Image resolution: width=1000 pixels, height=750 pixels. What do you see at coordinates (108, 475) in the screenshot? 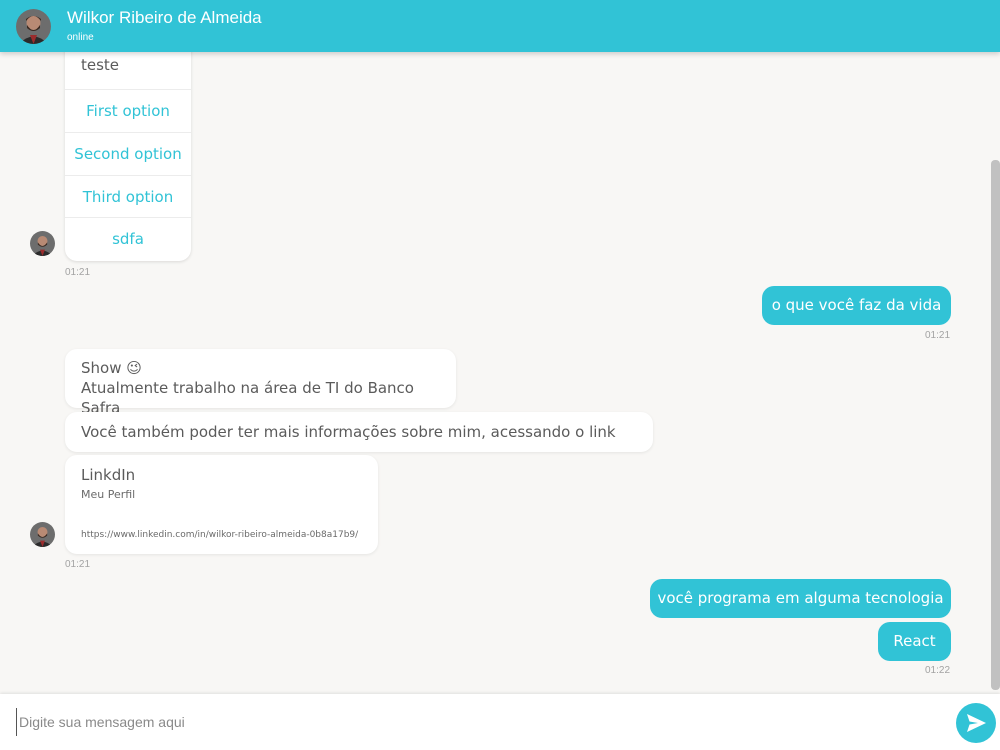
I see `link-title: LinkdIn` at bounding box center [108, 475].